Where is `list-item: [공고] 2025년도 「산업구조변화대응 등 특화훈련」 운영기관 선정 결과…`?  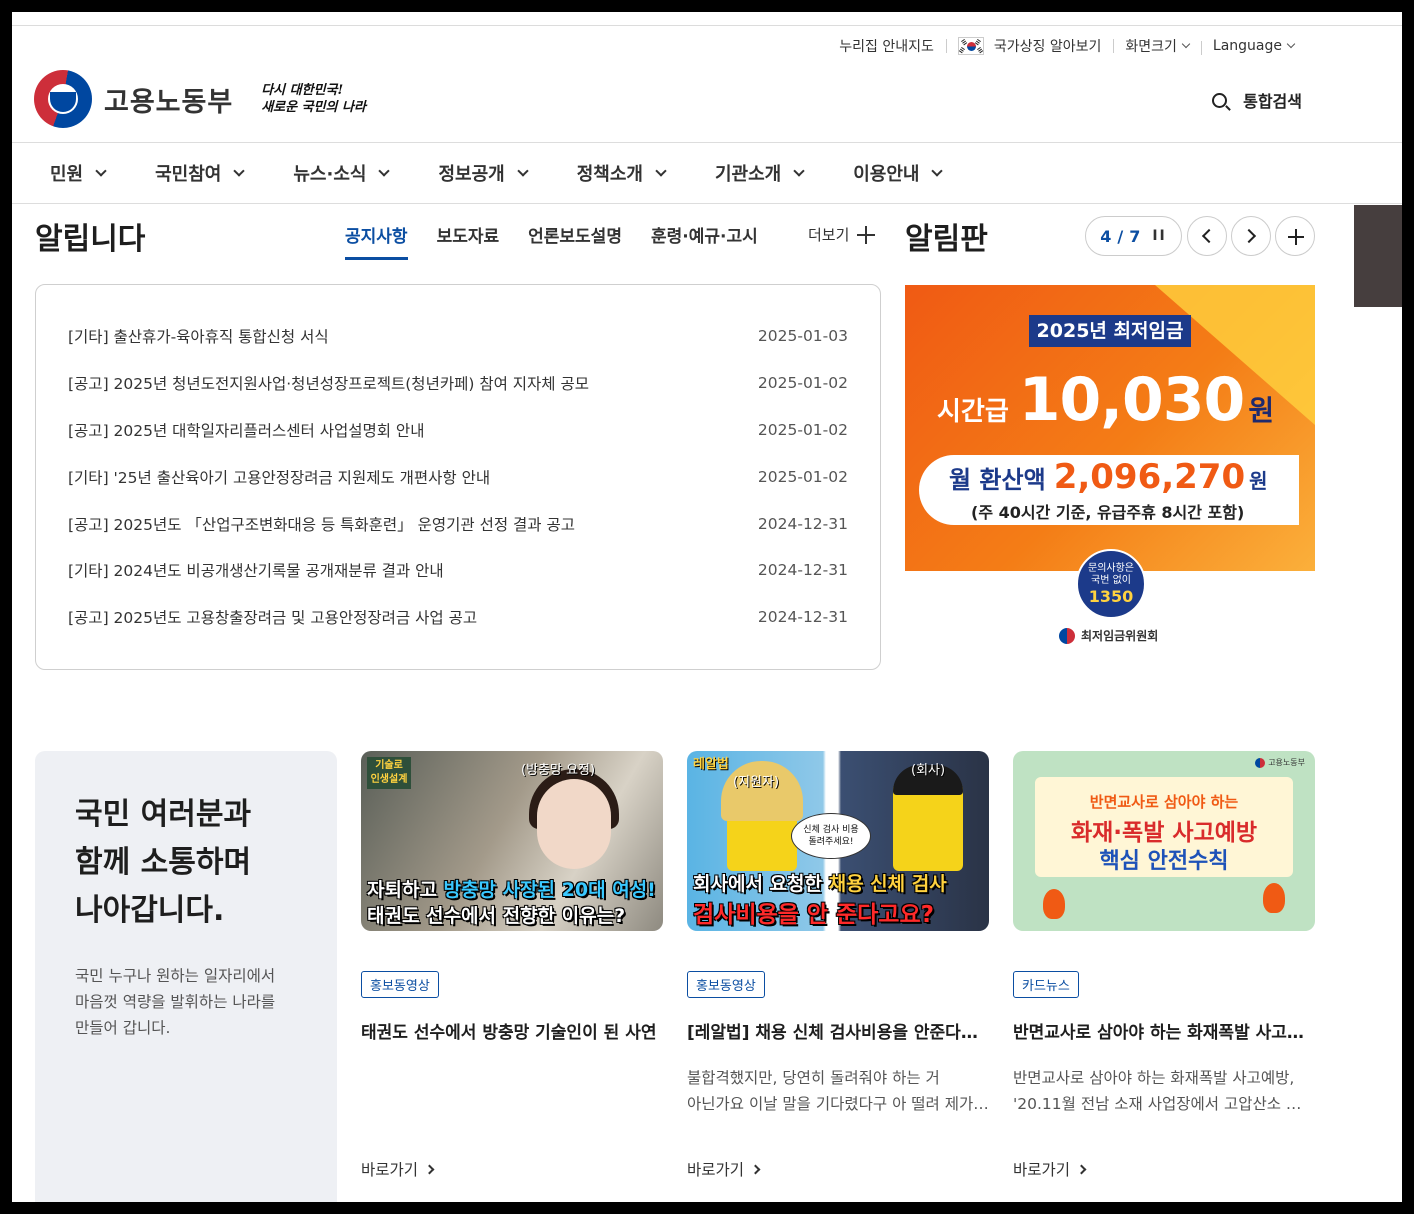 list-item: [공고] 2025년도 「산업구조변화대응 등 특화훈련」 운영기관 선정 결과… is located at coordinates (458, 523).